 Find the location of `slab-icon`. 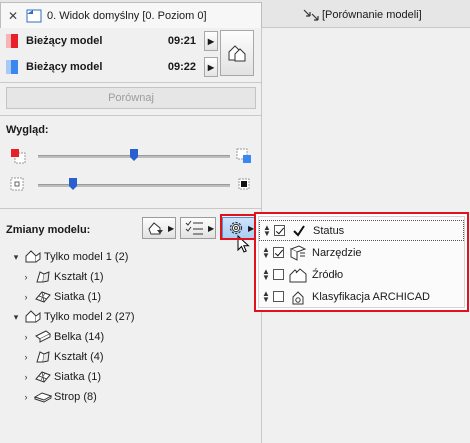

slab-icon is located at coordinates (43, 397).